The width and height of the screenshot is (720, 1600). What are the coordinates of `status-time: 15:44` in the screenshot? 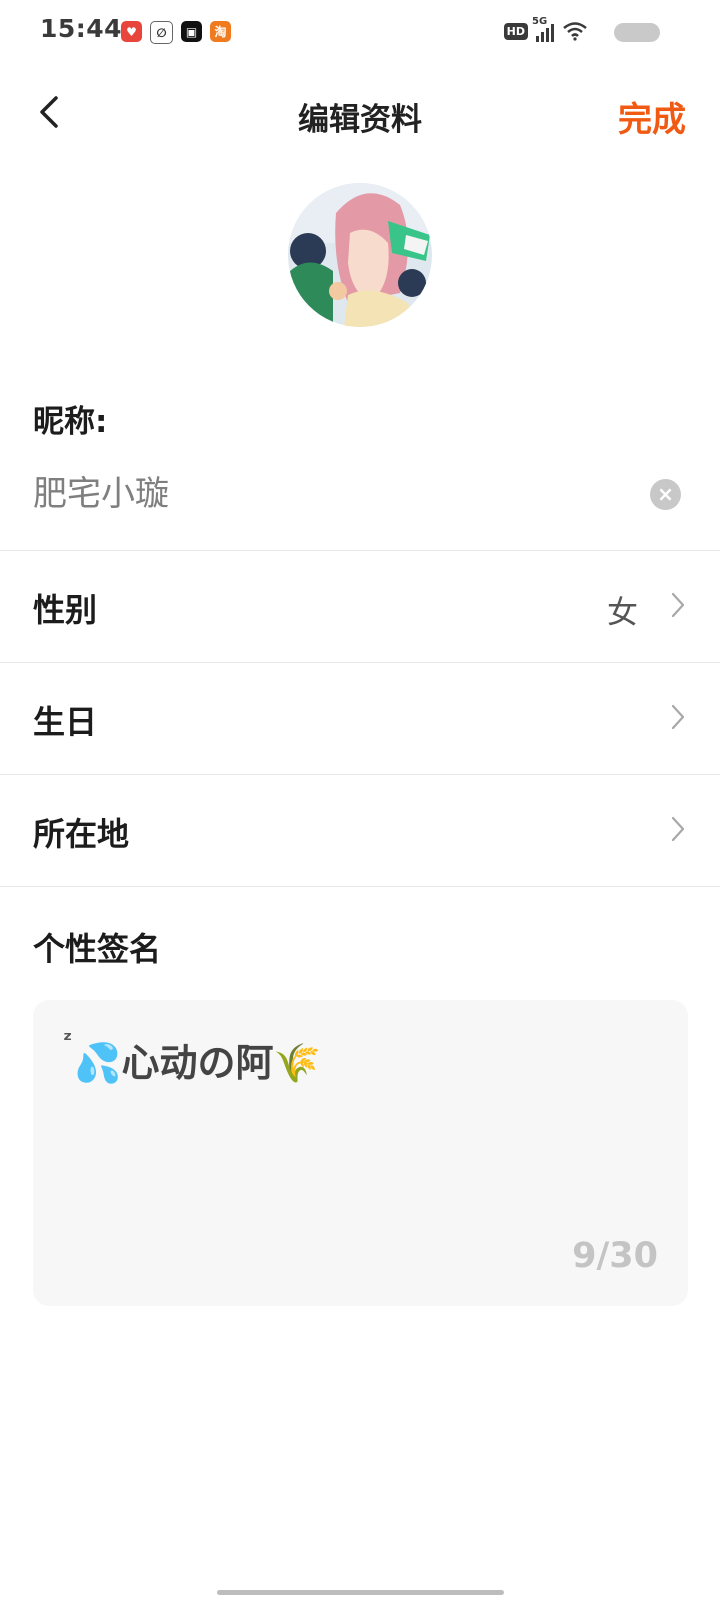 It's located at (81, 28).